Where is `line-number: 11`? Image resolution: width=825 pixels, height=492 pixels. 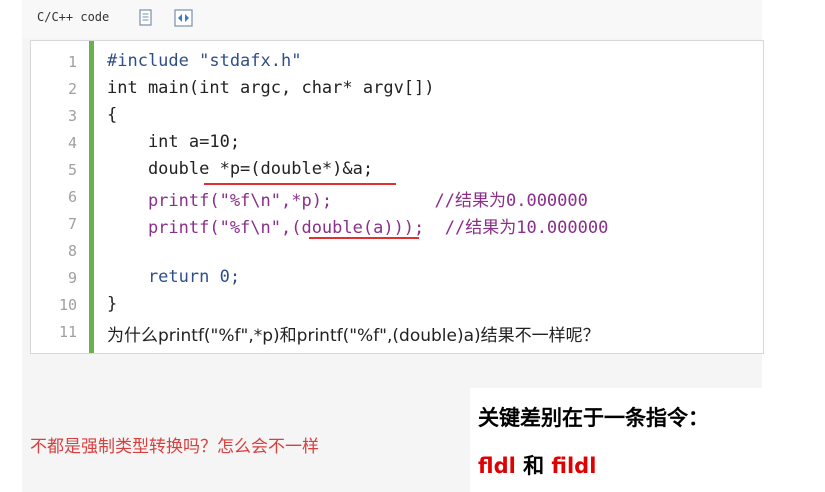
line-number: 11 is located at coordinates (67, 332).